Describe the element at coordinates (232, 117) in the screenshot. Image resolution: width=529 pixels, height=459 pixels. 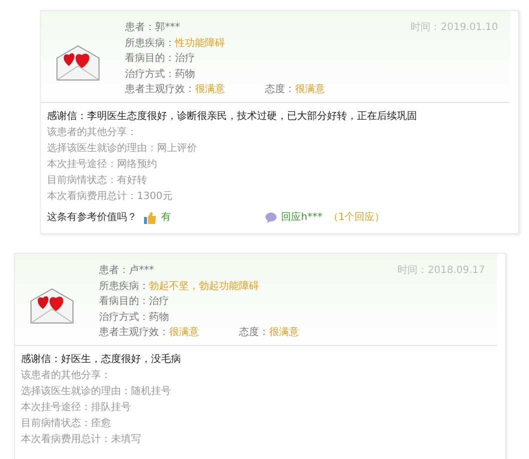
I see `review-text: 感谢信：李明医生态度很好，诊断很亲民，技术过硬，已大部分好转，正在后续巩固` at that location.